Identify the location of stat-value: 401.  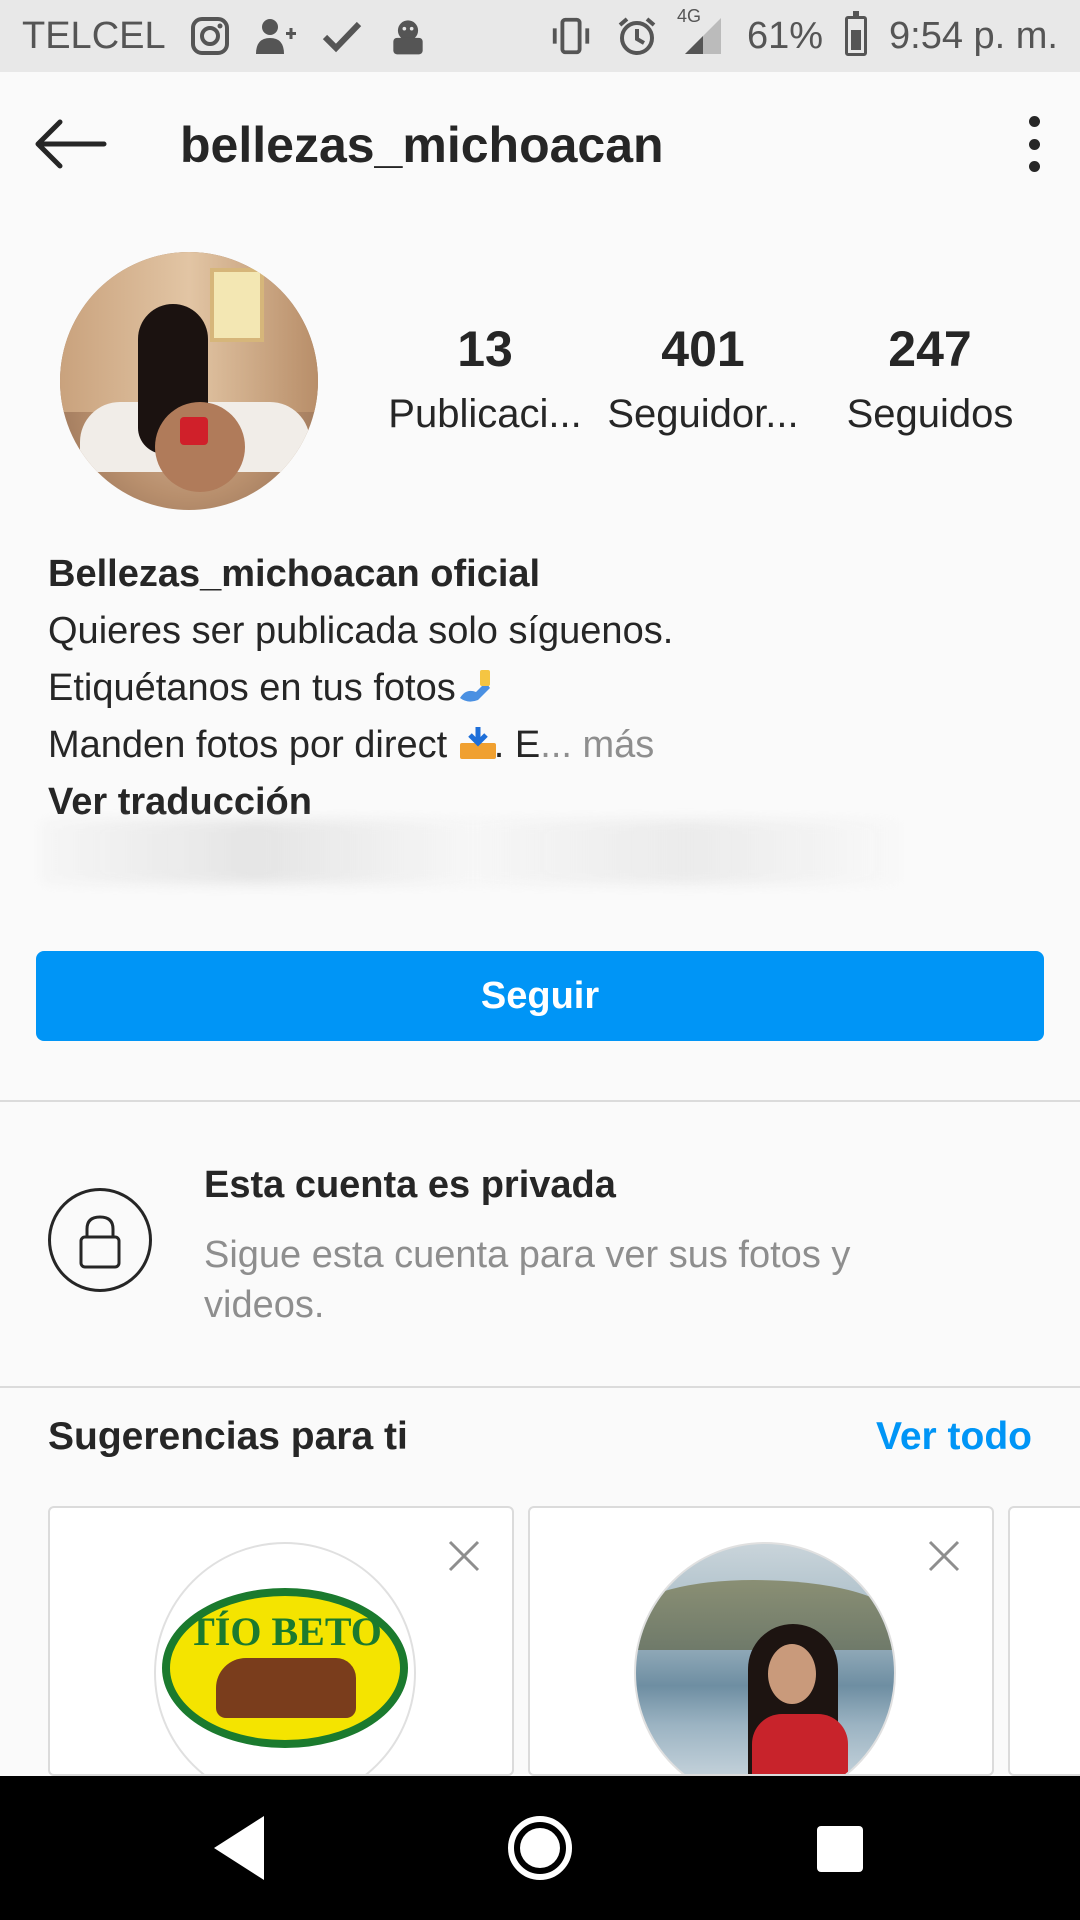
(703, 349).